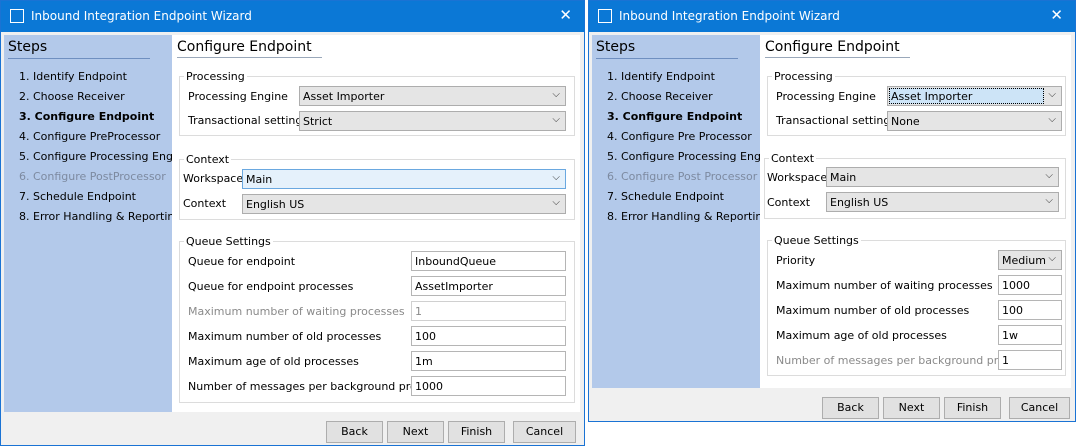  What do you see at coordinates (488, 361) in the screenshot?
I see `max-age-field: 1m` at bounding box center [488, 361].